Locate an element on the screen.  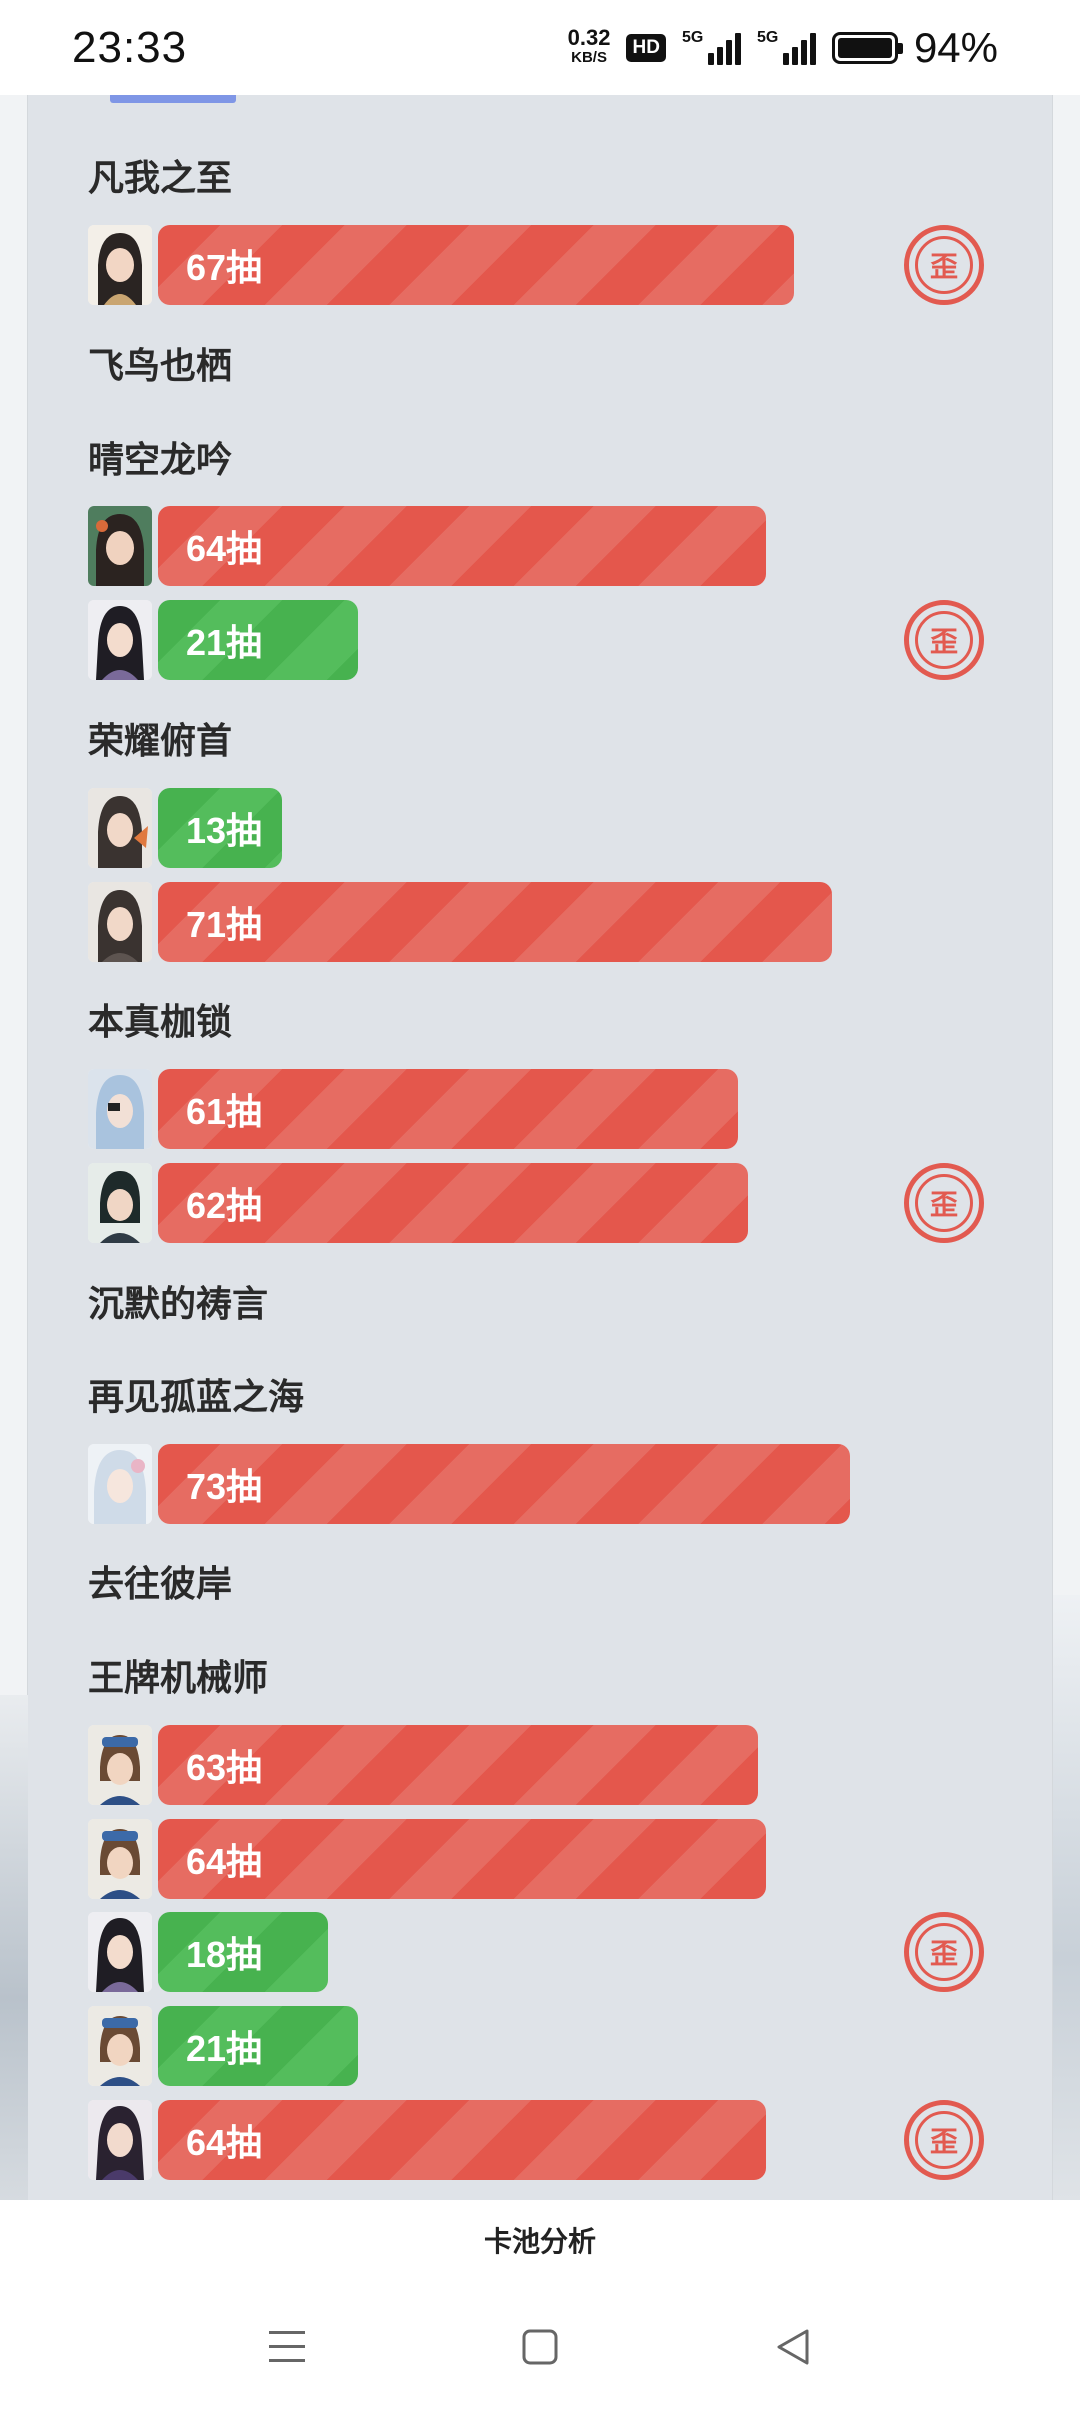
pull-row: 63抽 is located at coordinates (423, 1765).